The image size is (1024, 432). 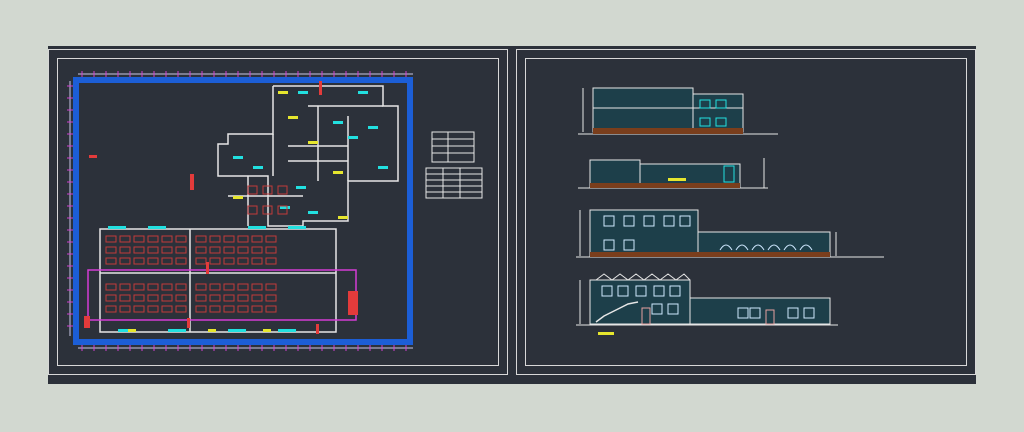 I want to click on lower-building, so click(x=218, y=280).